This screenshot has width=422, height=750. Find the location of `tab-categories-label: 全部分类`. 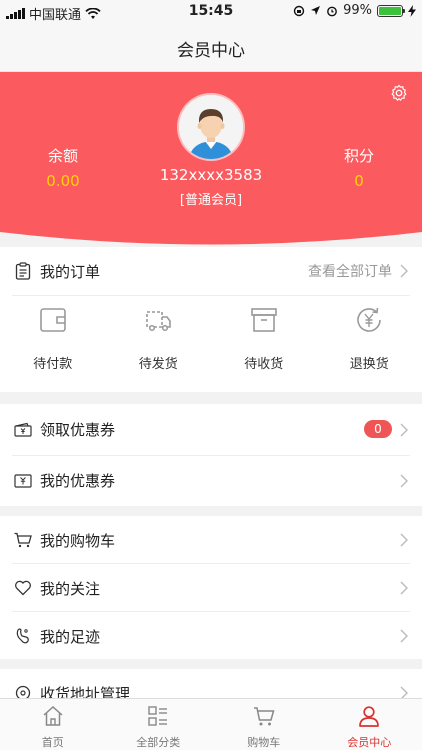

tab-categories-label: 全部分类 is located at coordinates (158, 742).